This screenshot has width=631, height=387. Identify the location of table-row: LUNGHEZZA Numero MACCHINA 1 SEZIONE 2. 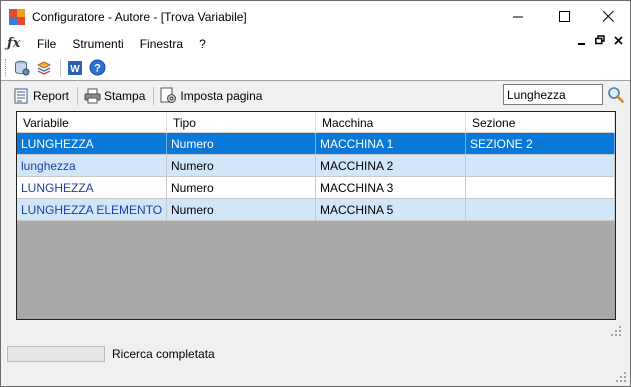
(316, 144).